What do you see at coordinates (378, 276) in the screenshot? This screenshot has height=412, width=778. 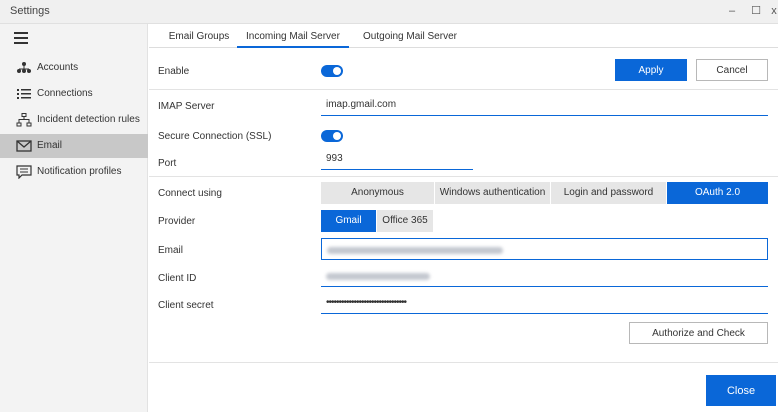 I see `redacted-client-id-value` at bounding box center [378, 276].